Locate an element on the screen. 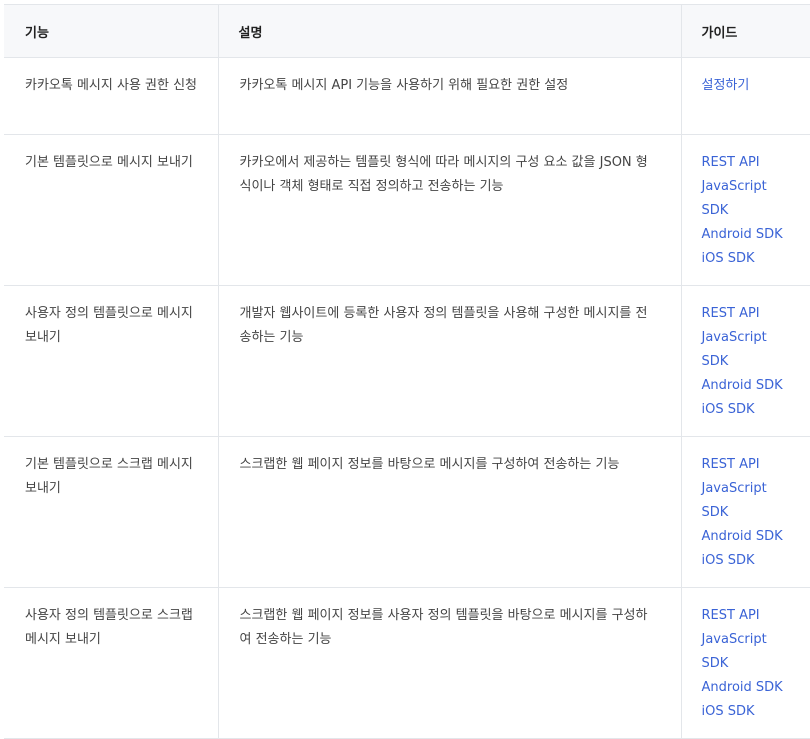 The height and width of the screenshot is (739, 810). feature-name: 사용자 정의 템플릿으로 메시지 보내기 is located at coordinates (109, 325).